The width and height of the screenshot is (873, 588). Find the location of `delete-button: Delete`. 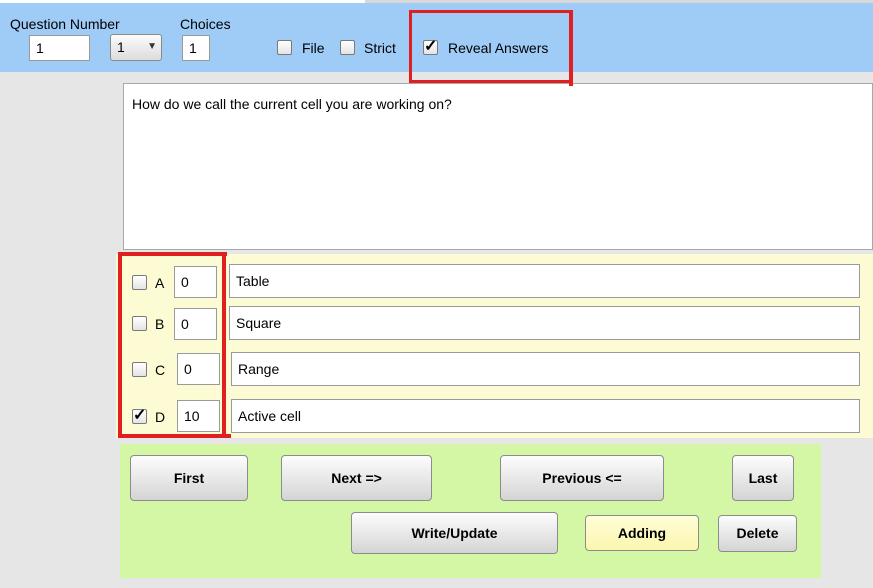

delete-button: Delete is located at coordinates (757, 533).